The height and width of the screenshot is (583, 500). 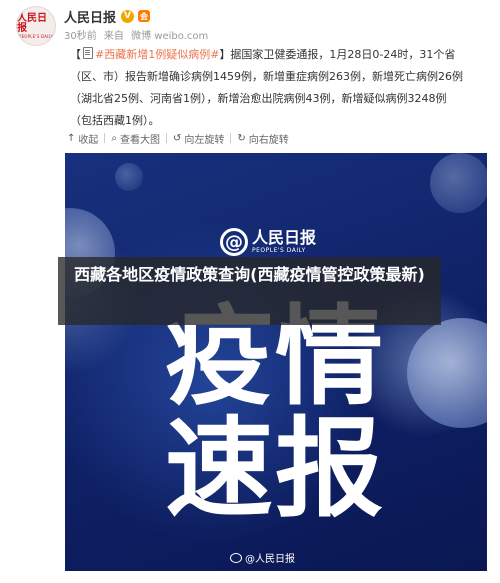 I want to click on rotate-left-button: ↺ 向左旋转, so click(x=198, y=138).